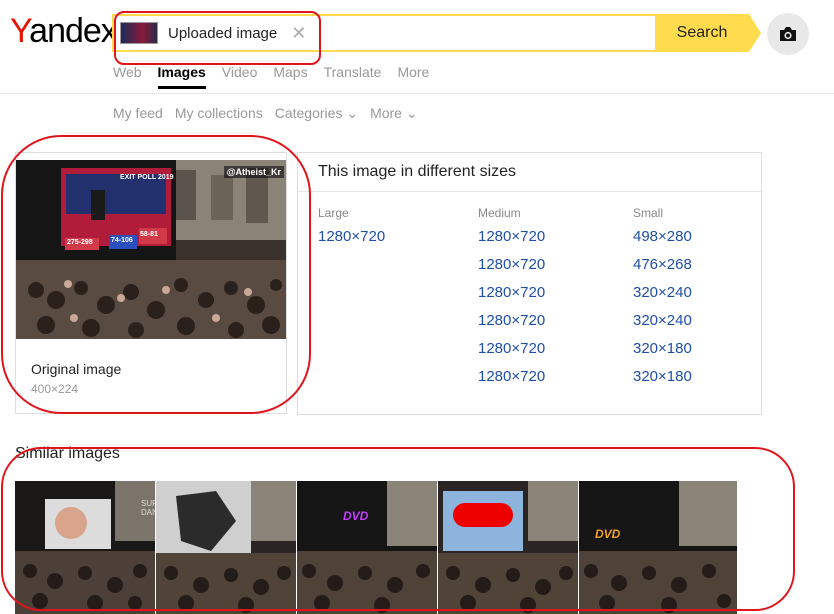  I want to click on logo-rest: andex, so click(73, 31).